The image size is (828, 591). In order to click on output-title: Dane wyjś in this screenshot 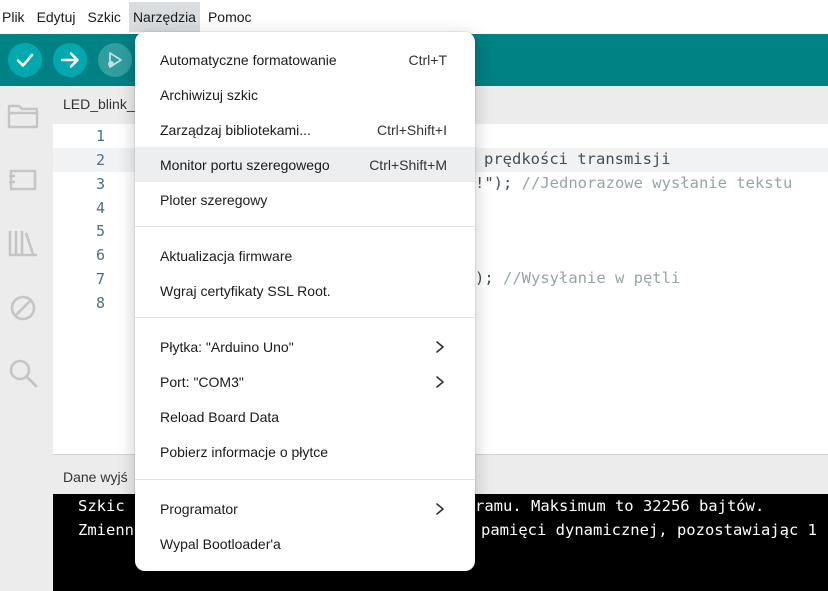, I will do `click(95, 477)`.